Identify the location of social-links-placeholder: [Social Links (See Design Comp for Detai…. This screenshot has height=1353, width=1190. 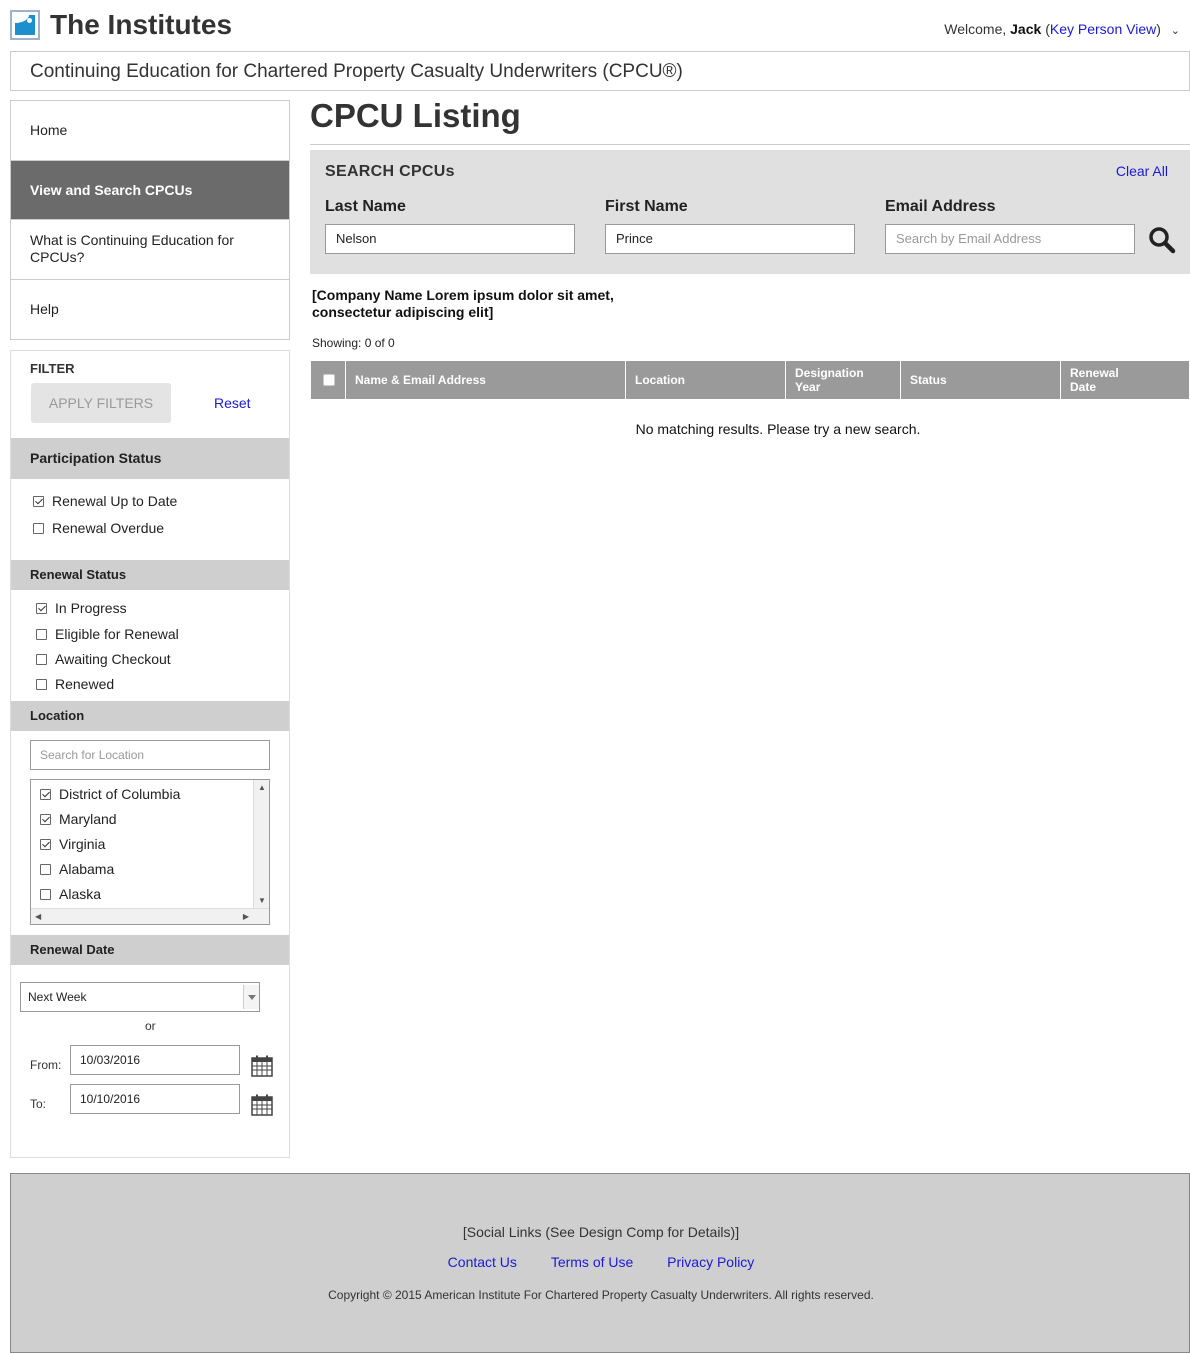
(601, 1232).